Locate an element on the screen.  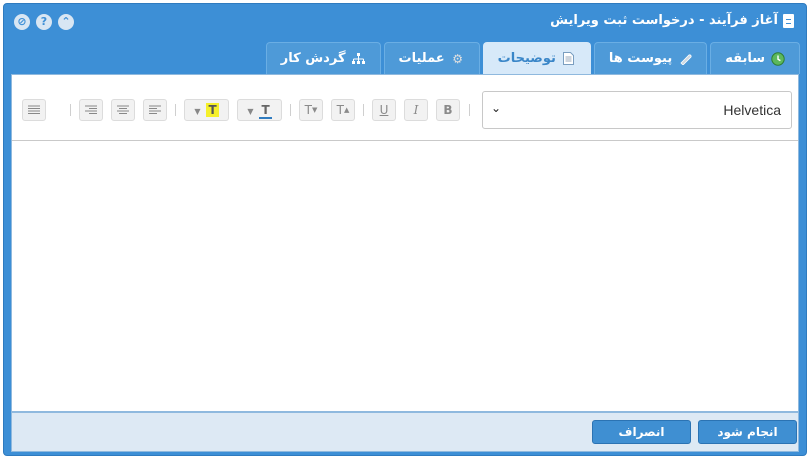
editor-toolbar: Helvetica ⌄ B I U T▲ T▼ ▼ T ▼ T is located at coordinates (405, 108).